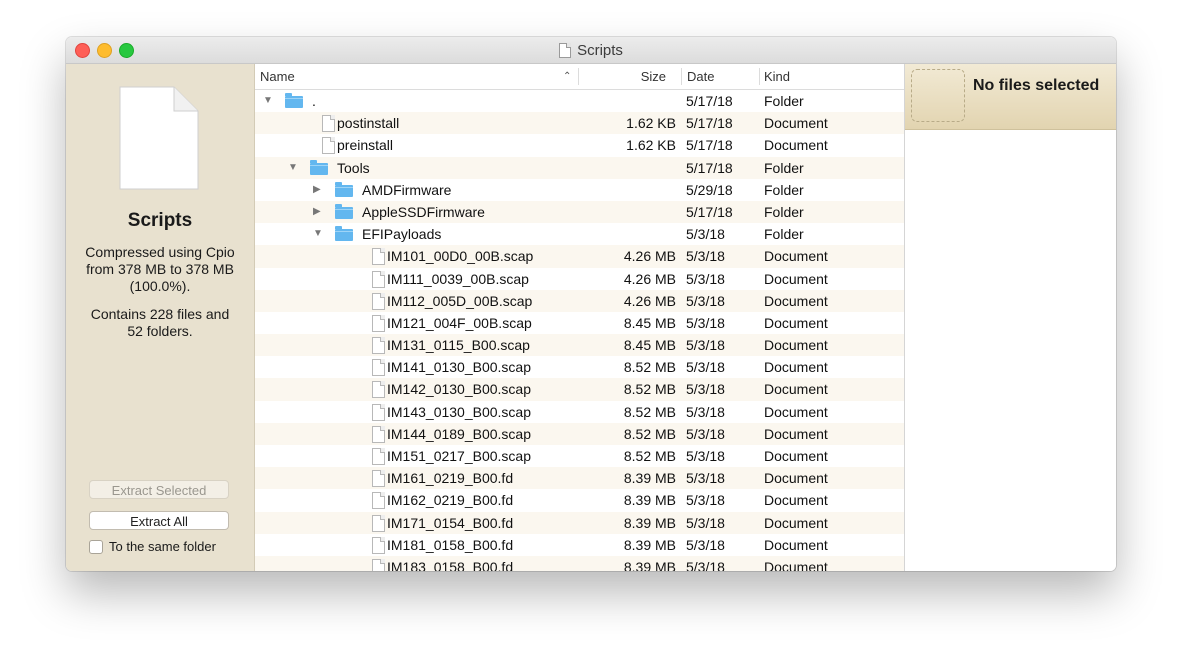 This screenshot has width=1182, height=665. Describe the element at coordinates (579, 367) in the screenshot. I see `table-row: IM141_0130_B00.scap 8.52 MB 5/3/18 Document` at that location.